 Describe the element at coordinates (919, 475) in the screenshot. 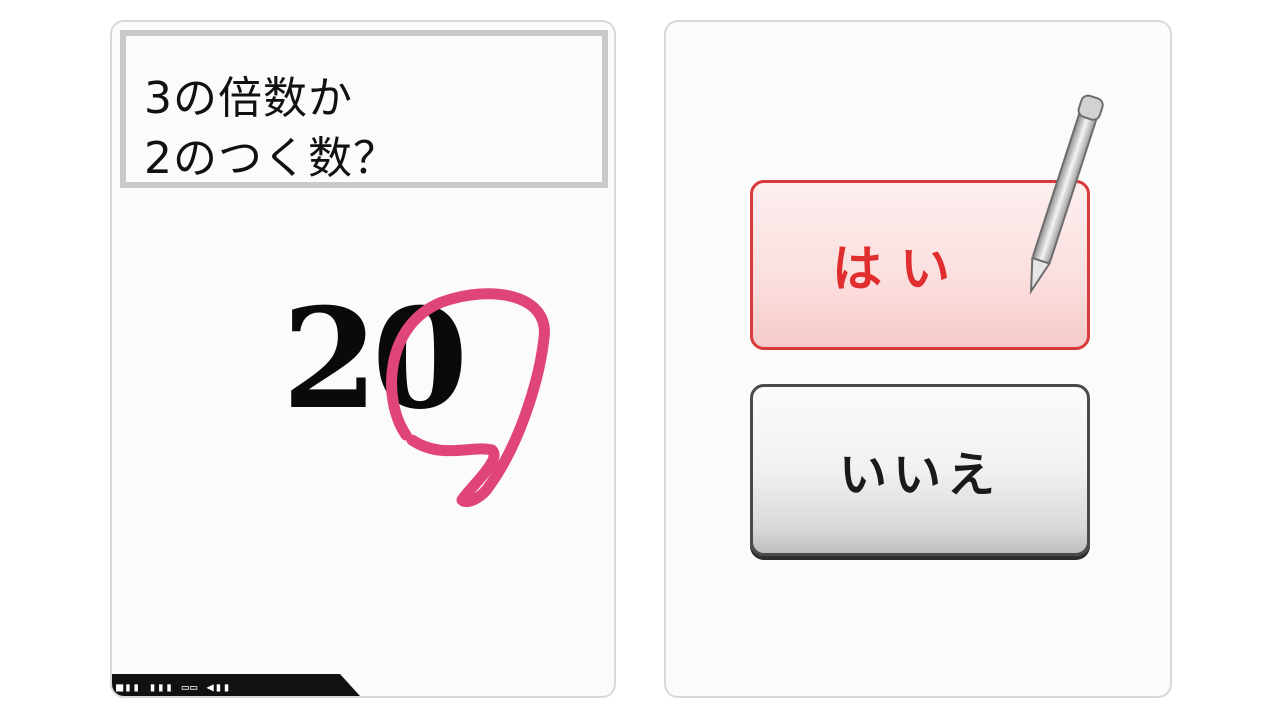

I see `no-button-label: いいえ` at that location.